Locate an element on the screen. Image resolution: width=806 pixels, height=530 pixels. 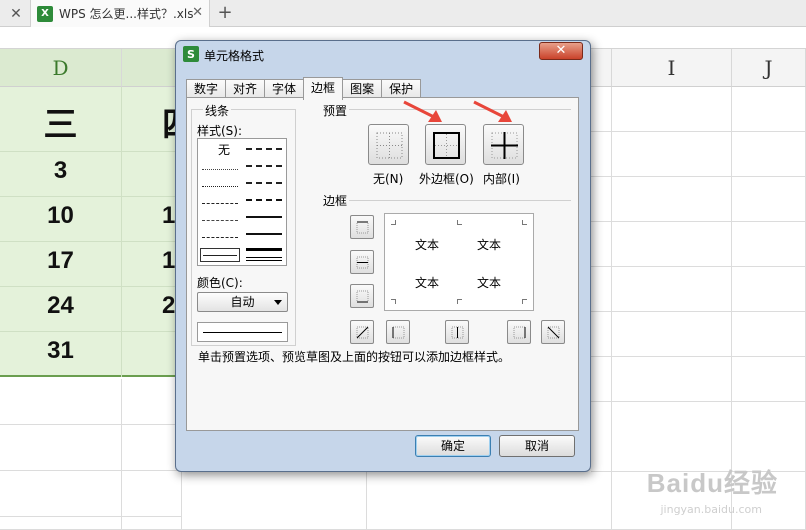
cancel-button: 取消 is located at coordinates (537, 446).